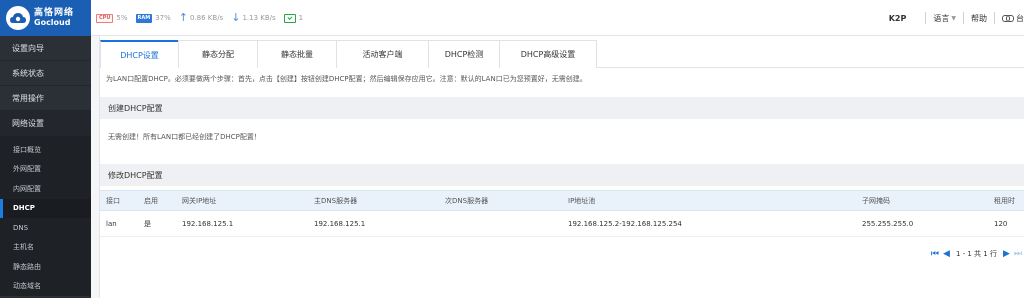 Image resolution: width=1024 pixels, height=298 pixels. I want to click on col-lease-time: 租用时, so click(1004, 201).